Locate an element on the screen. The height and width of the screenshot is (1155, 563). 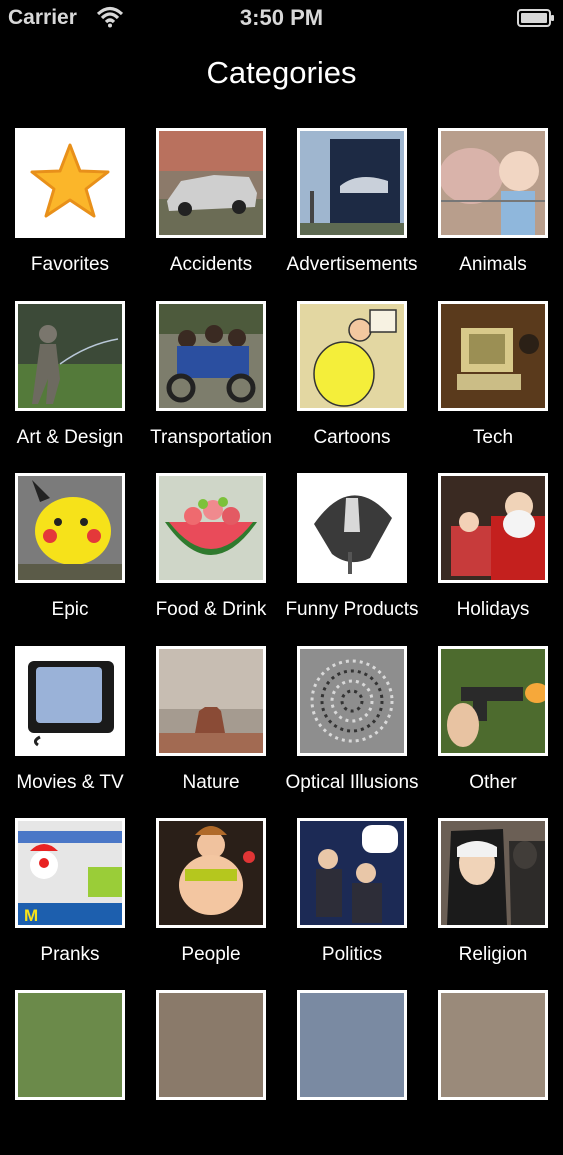
gun-photo is located at coordinates (493, 701).